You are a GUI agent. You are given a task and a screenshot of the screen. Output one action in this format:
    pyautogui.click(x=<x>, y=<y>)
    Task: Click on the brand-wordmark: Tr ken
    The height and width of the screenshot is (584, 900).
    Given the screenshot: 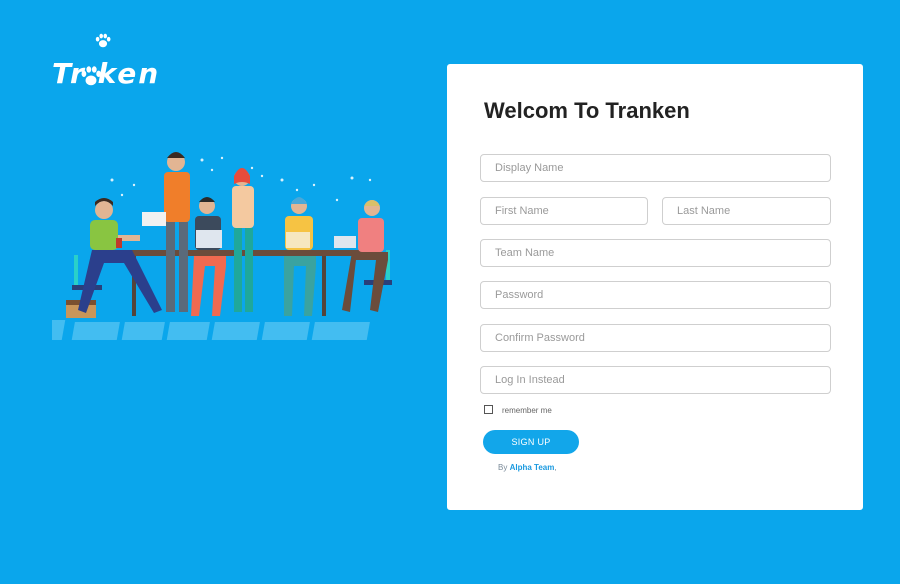 What is the action you would take?
    pyautogui.click(x=106, y=74)
    